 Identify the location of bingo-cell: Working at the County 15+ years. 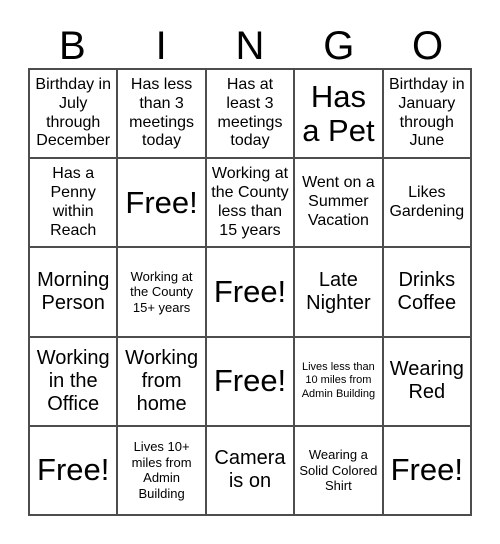
(162, 293).